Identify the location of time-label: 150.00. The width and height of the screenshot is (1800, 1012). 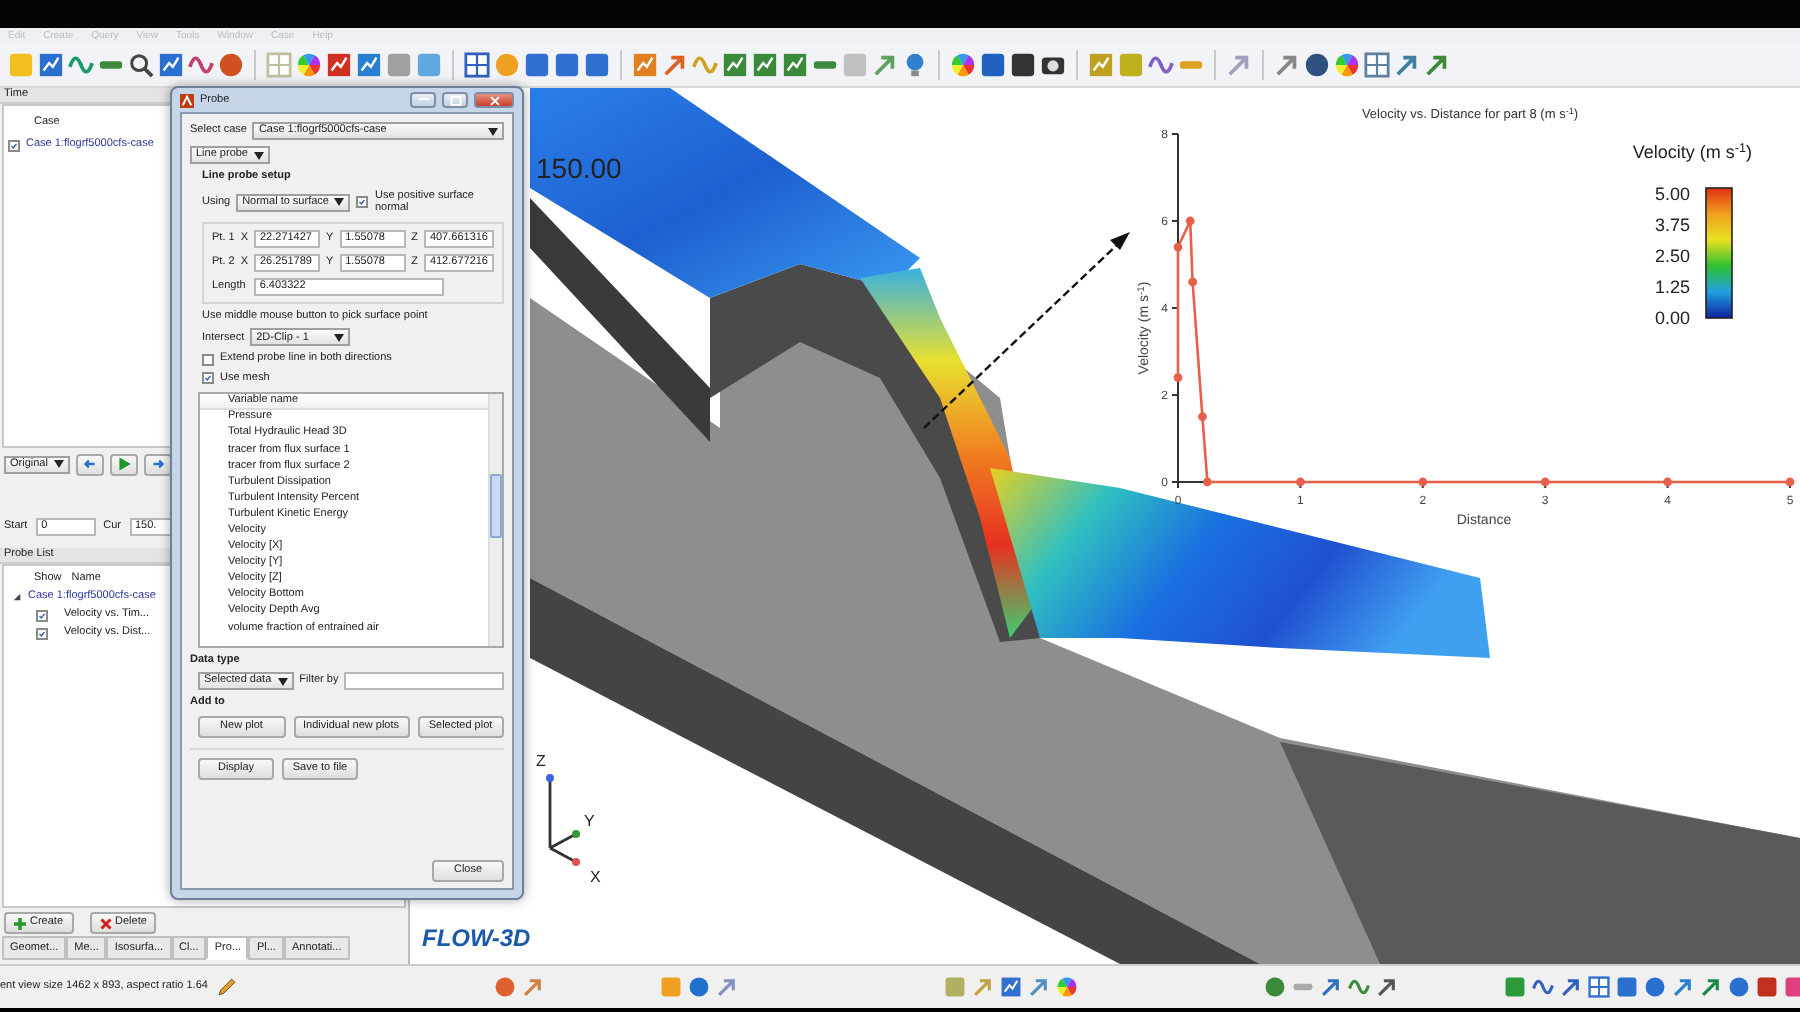
(579, 169).